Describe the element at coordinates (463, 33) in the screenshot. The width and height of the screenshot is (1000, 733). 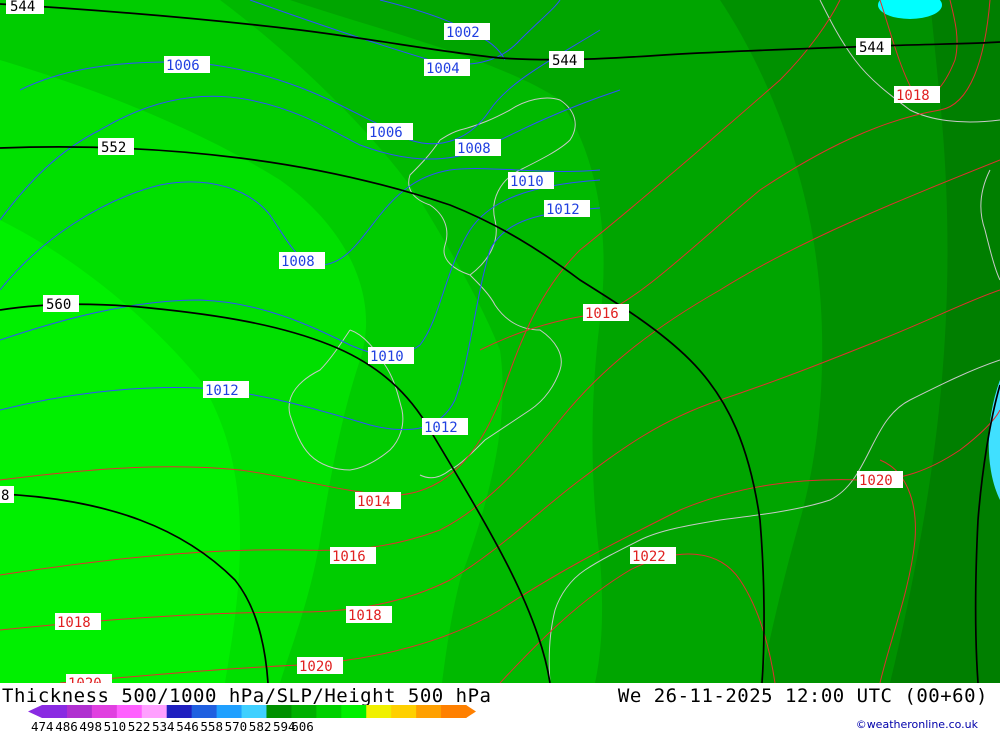
I see `label-1002: 1002` at that location.